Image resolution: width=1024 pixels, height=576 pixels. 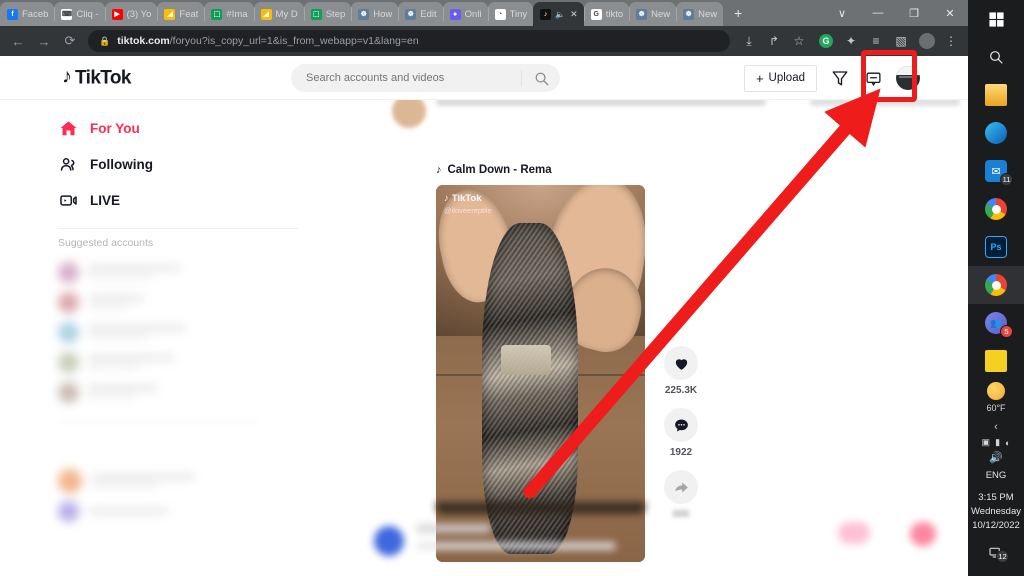 What do you see at coordinates (996, 57) in the screenshot?
I see `taskbar-search-button` at bounding box center [996, 57].